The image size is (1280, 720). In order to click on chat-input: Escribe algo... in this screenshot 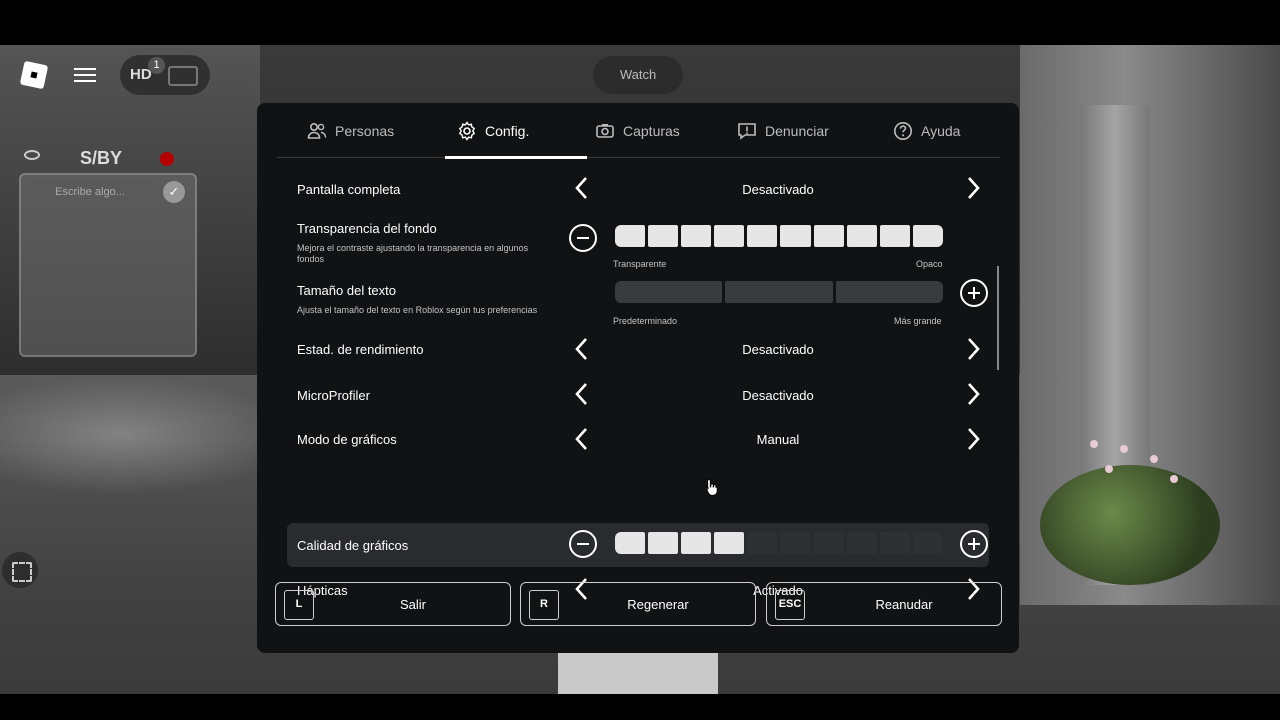, I will do `click(90, 192)`.